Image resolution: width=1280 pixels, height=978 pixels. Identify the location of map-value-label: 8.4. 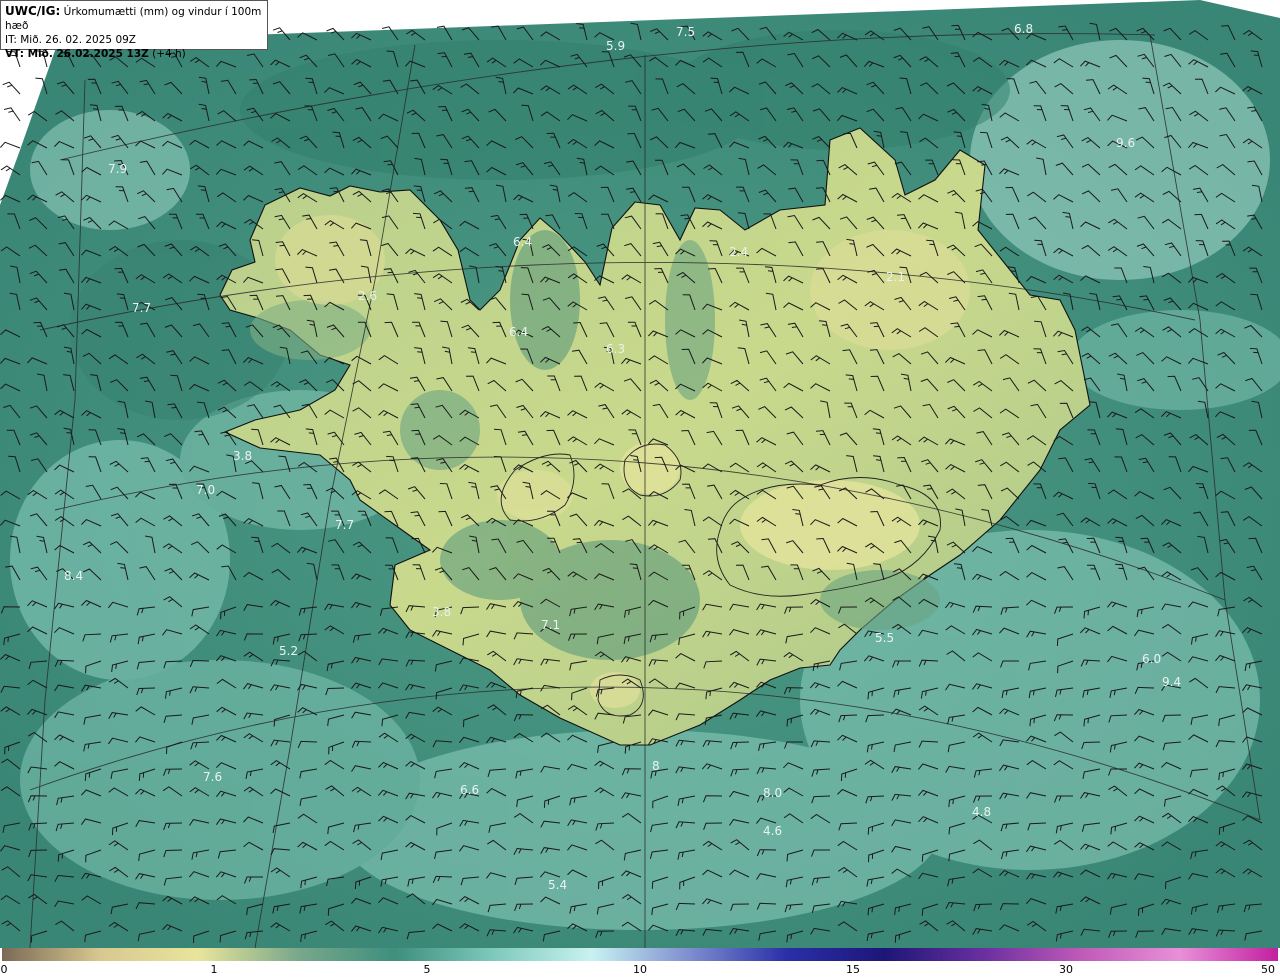
(73, 576).